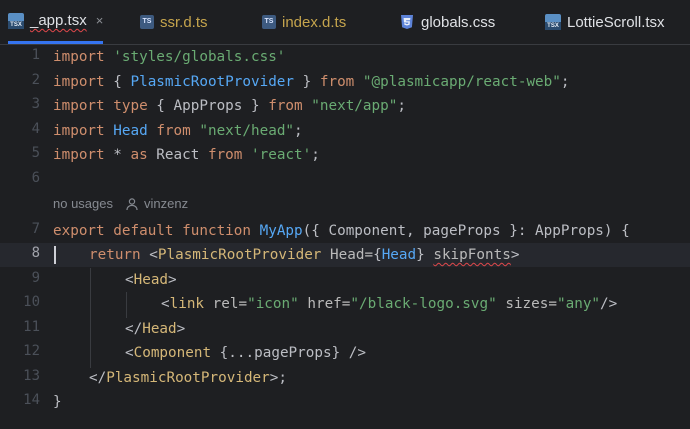 Image resolution: width=690 pixels, height=429 pixels. Describe the element at coordinates (188, 378) in the screenshot. I see `code-line-13: </PlasmicRootProvider>;` at that location.